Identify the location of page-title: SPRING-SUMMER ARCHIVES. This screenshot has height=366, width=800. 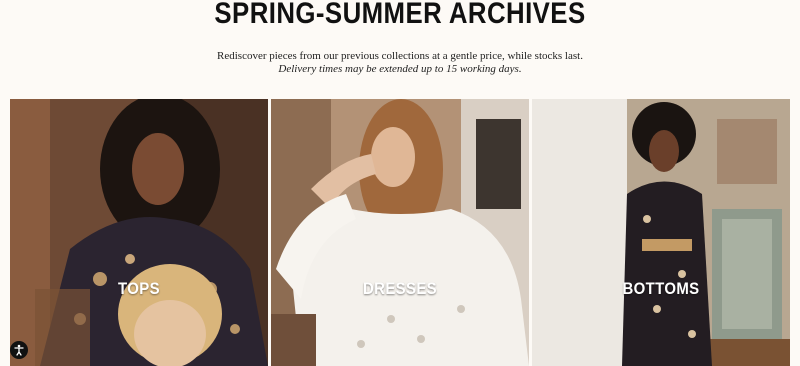
(400, 15).